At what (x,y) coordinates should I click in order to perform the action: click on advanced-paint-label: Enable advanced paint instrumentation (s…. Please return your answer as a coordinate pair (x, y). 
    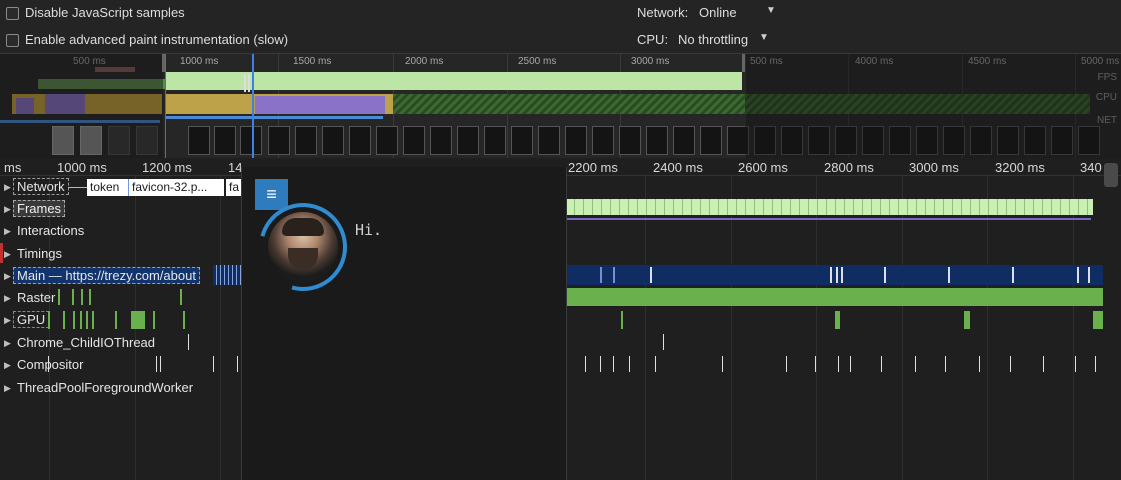
    Looking at the image, I should click on (156, 39).